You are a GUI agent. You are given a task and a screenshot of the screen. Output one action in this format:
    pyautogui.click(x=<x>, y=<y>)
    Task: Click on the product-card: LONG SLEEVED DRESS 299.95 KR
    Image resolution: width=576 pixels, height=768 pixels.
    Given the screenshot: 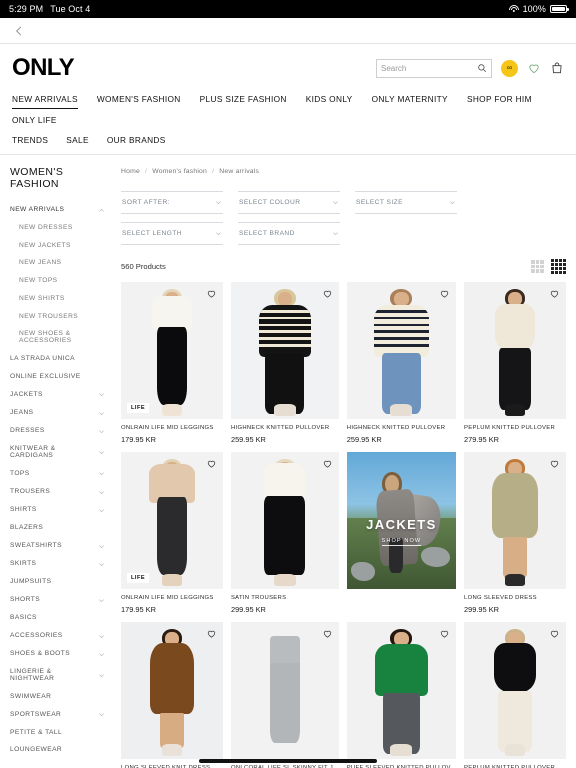 What is the action you would take?
    pyautogui.click(x=515, y=533)
    